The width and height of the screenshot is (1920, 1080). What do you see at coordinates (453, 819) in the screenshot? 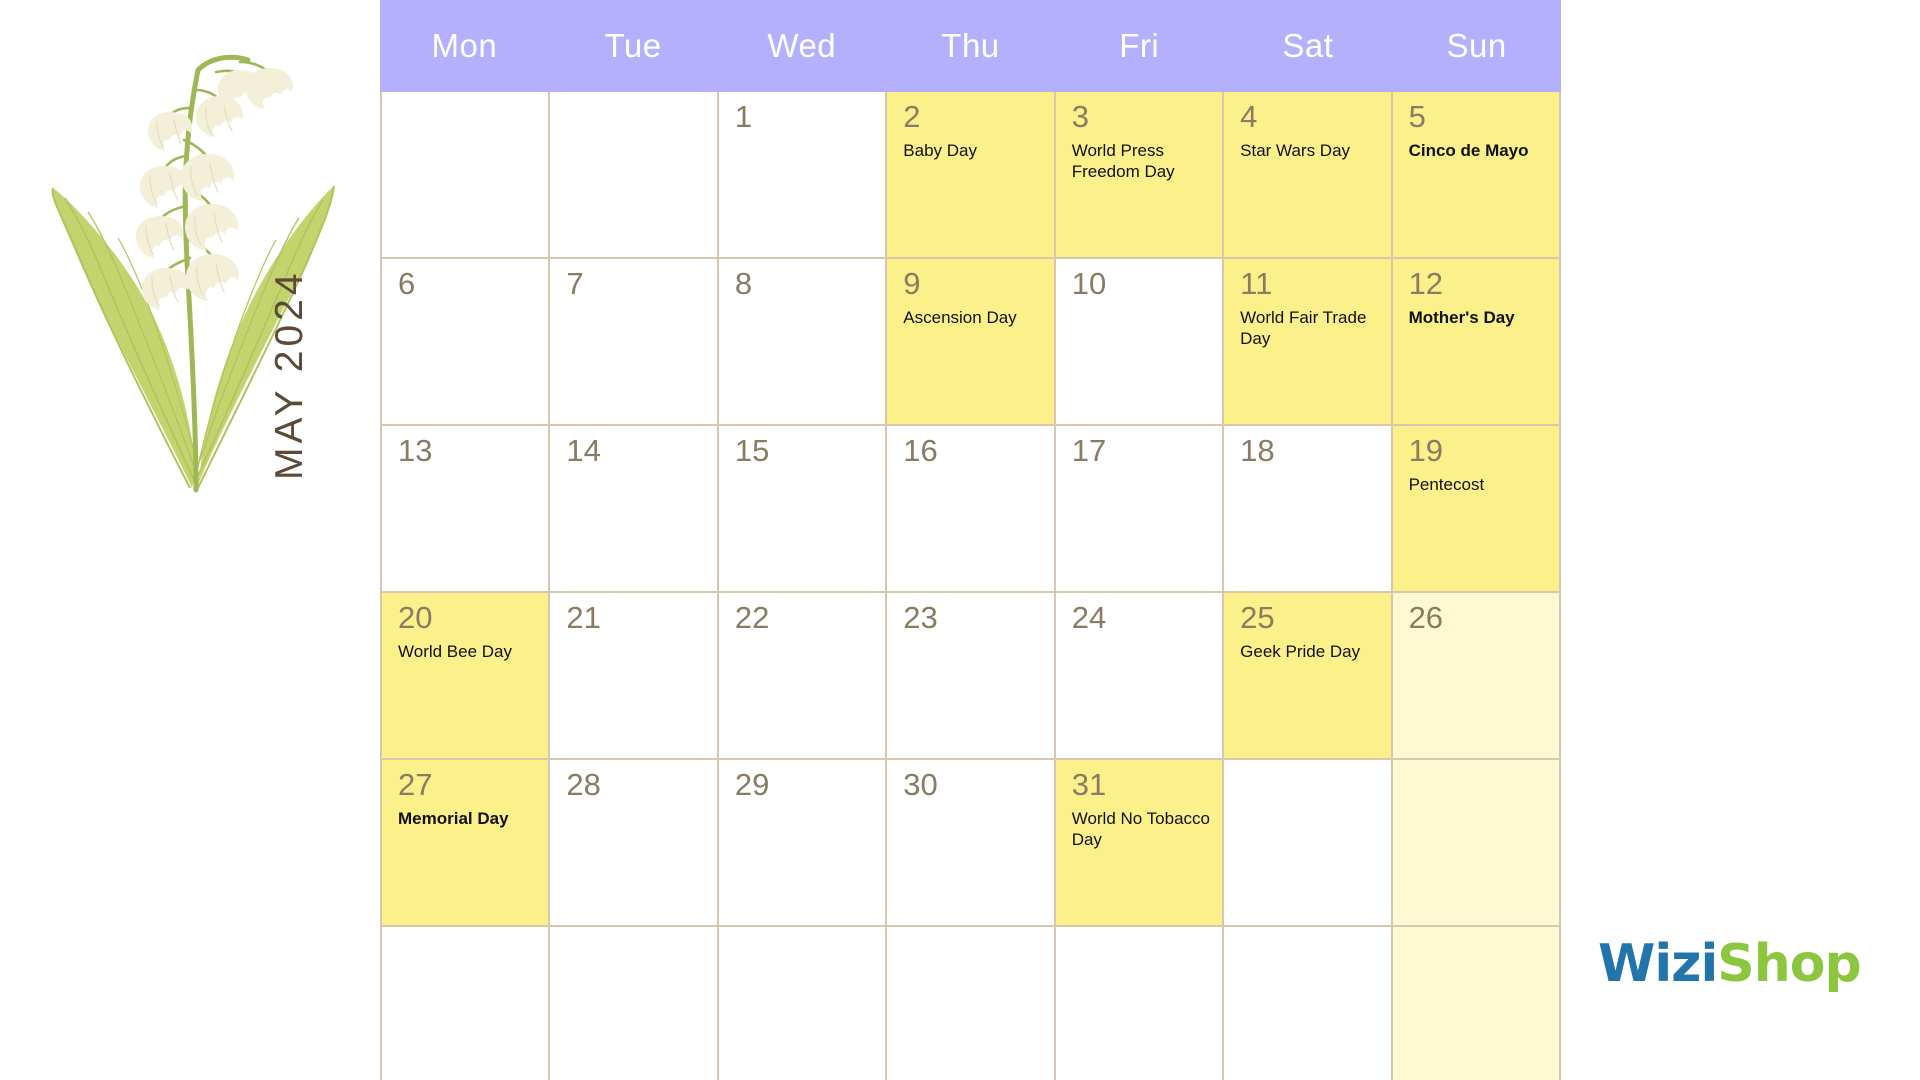
I see `event-label: Memorial Day` at bounding box center [453, 819].